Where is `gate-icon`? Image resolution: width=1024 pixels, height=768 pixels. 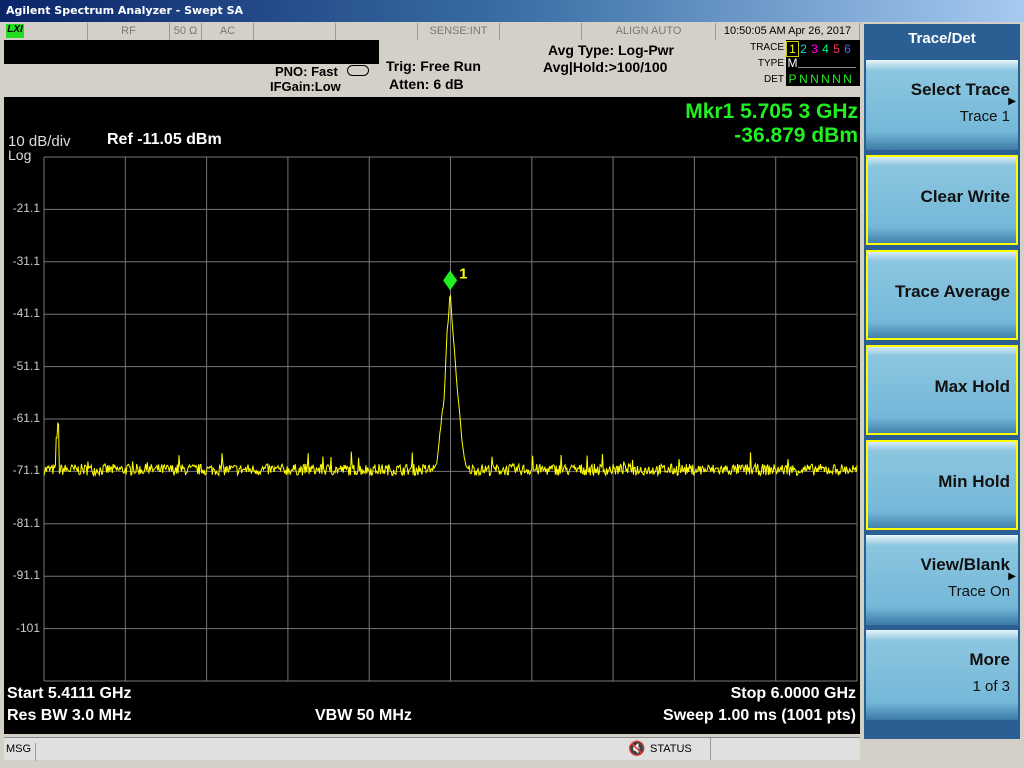
gate-icon is located at coordinates (358, 70).